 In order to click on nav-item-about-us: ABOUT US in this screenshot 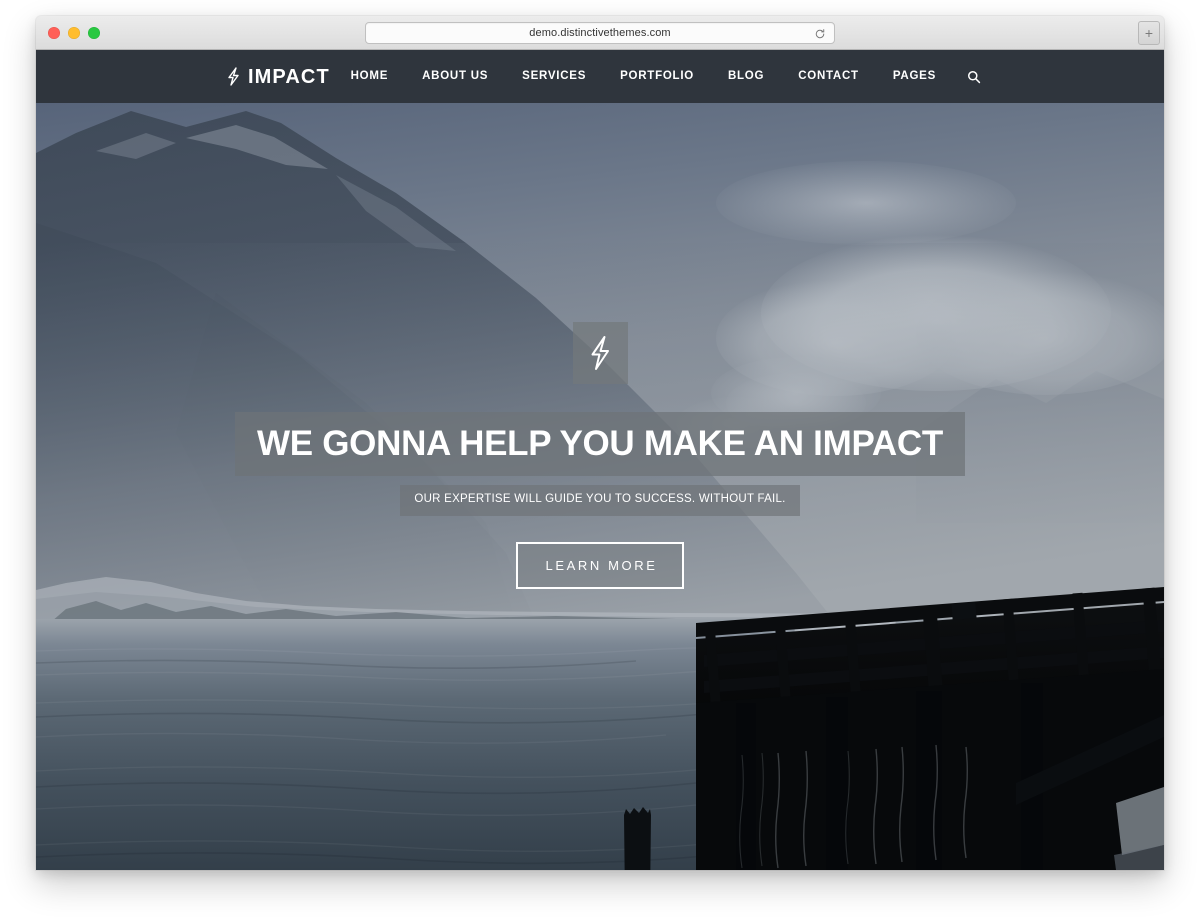, I will do `click(455, 76)`.